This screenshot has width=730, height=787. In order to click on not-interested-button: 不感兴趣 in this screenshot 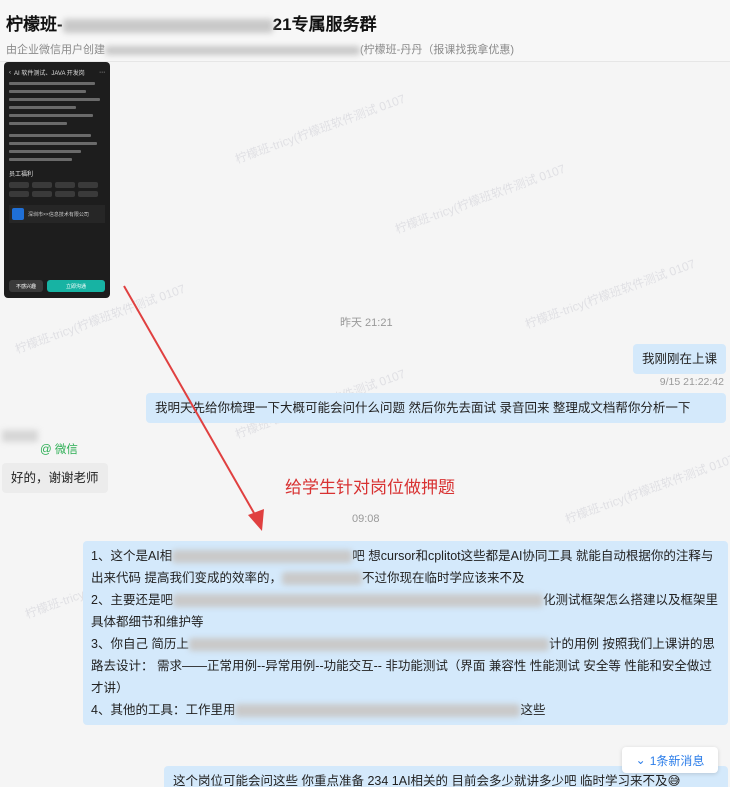, I will do `click(26, 286)`.